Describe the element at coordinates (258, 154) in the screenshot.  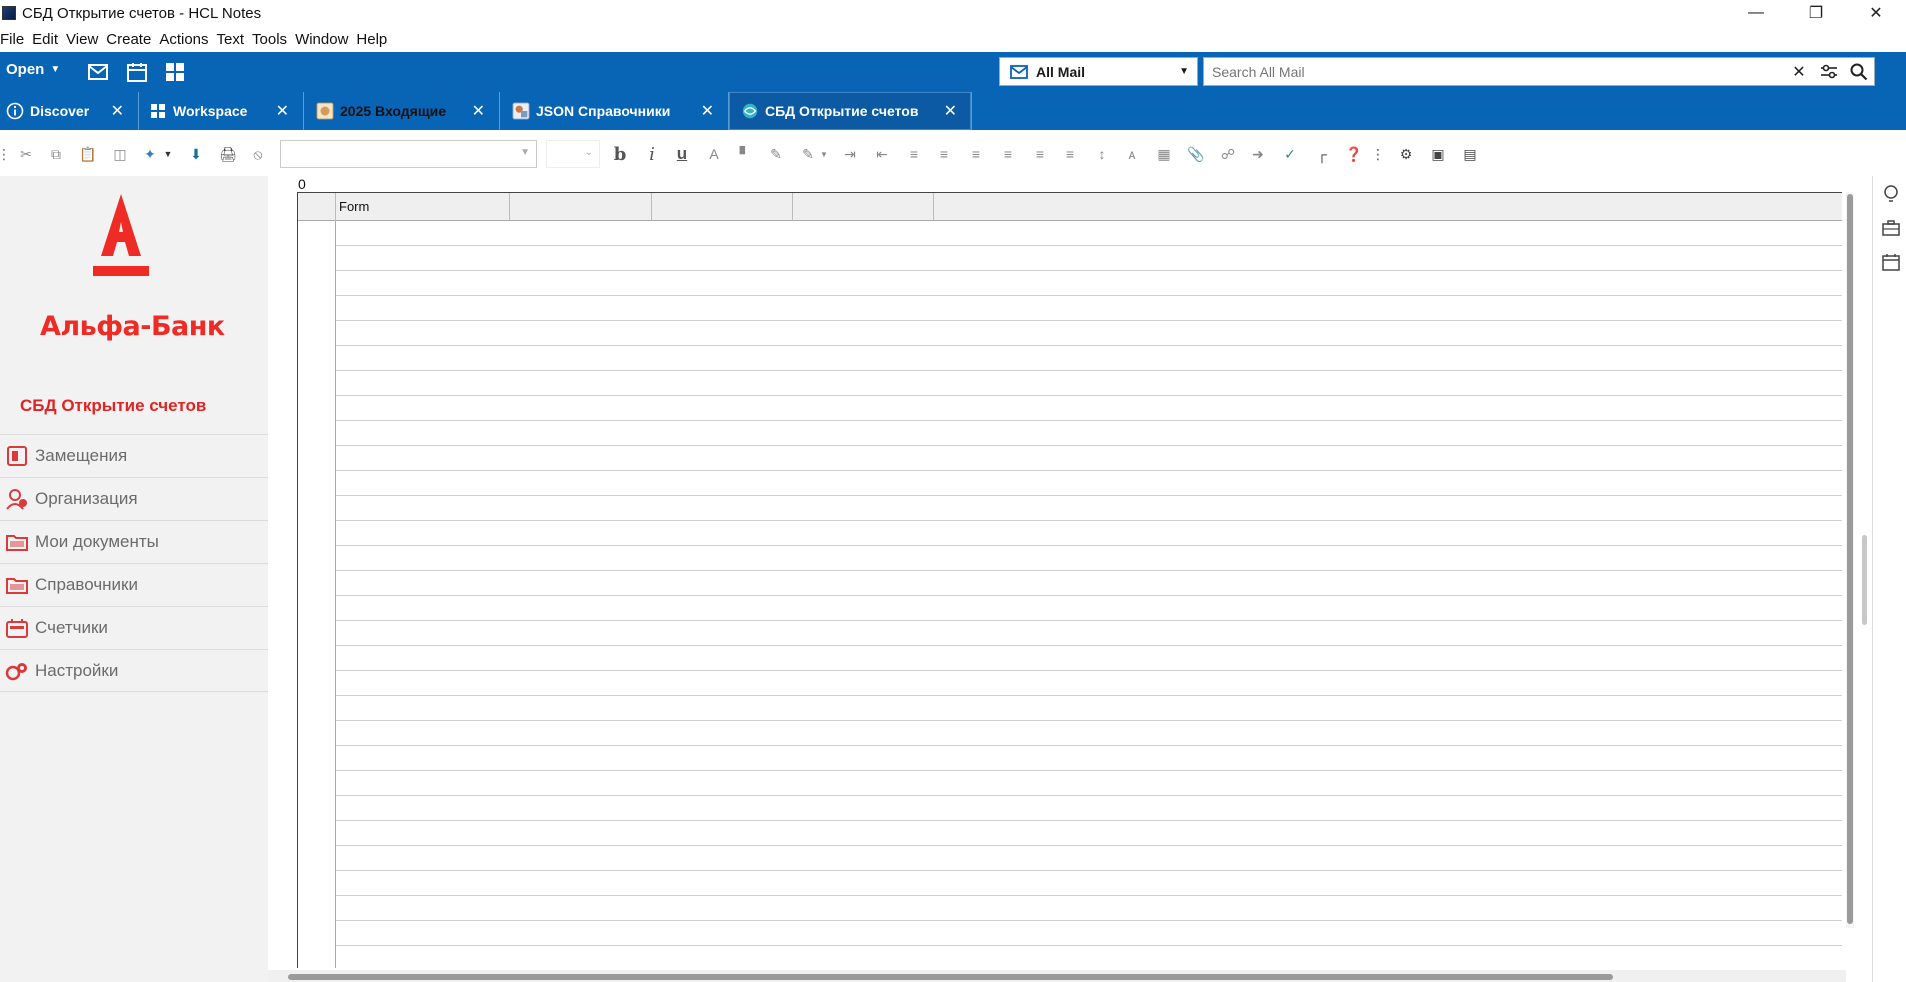
I see `stop-icon: ⦸` at that location.